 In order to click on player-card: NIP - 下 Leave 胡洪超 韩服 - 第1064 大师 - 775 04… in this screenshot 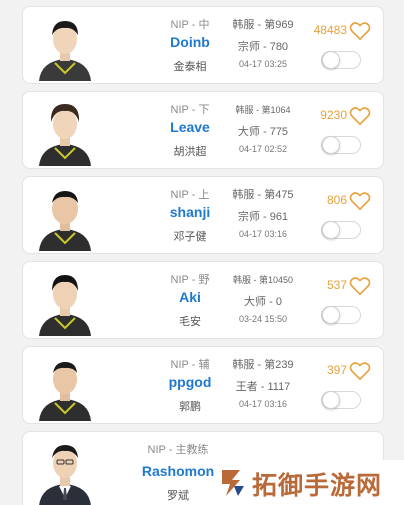, I will do `click(203, 130)`.